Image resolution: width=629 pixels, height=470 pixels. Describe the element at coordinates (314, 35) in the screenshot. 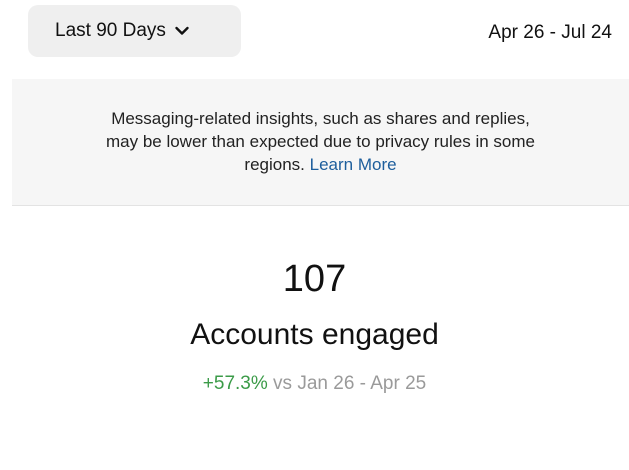

I see `top-bar: Last 90 Days Apr 26 - Jul 24` at that location.